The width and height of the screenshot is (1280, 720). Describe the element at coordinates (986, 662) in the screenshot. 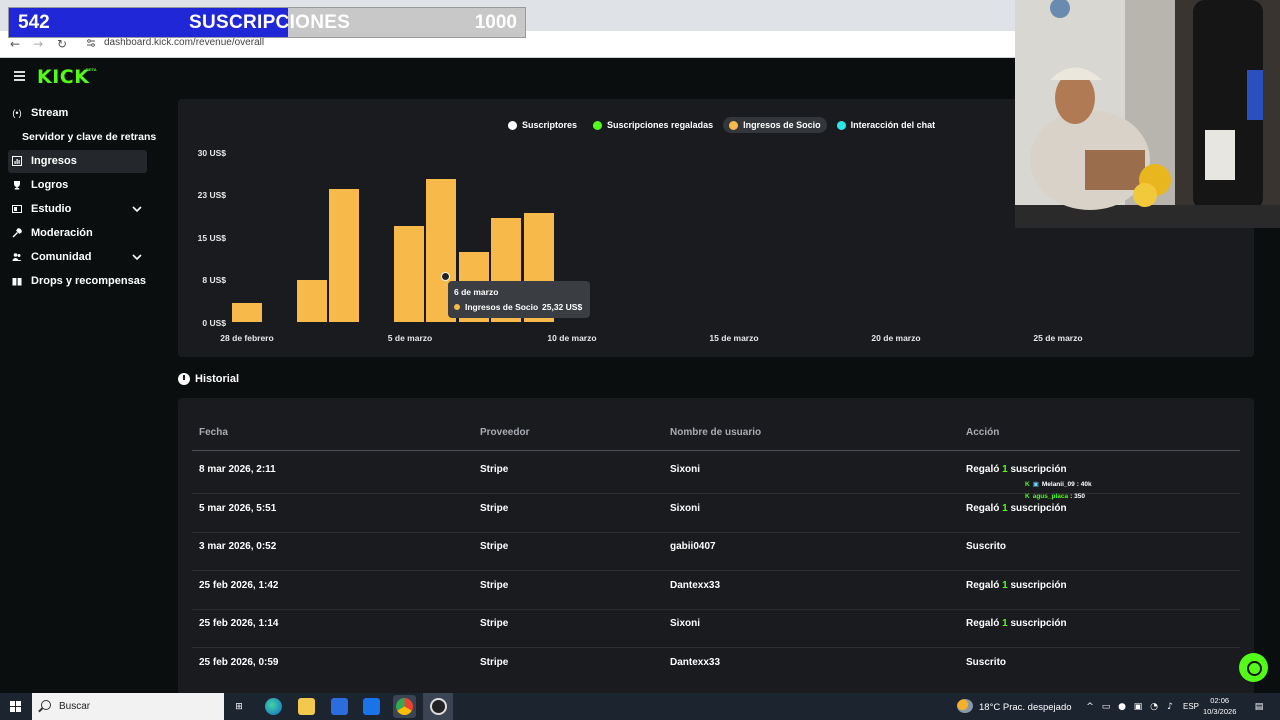

I see `cell-action-part: Suscrito` at that location.